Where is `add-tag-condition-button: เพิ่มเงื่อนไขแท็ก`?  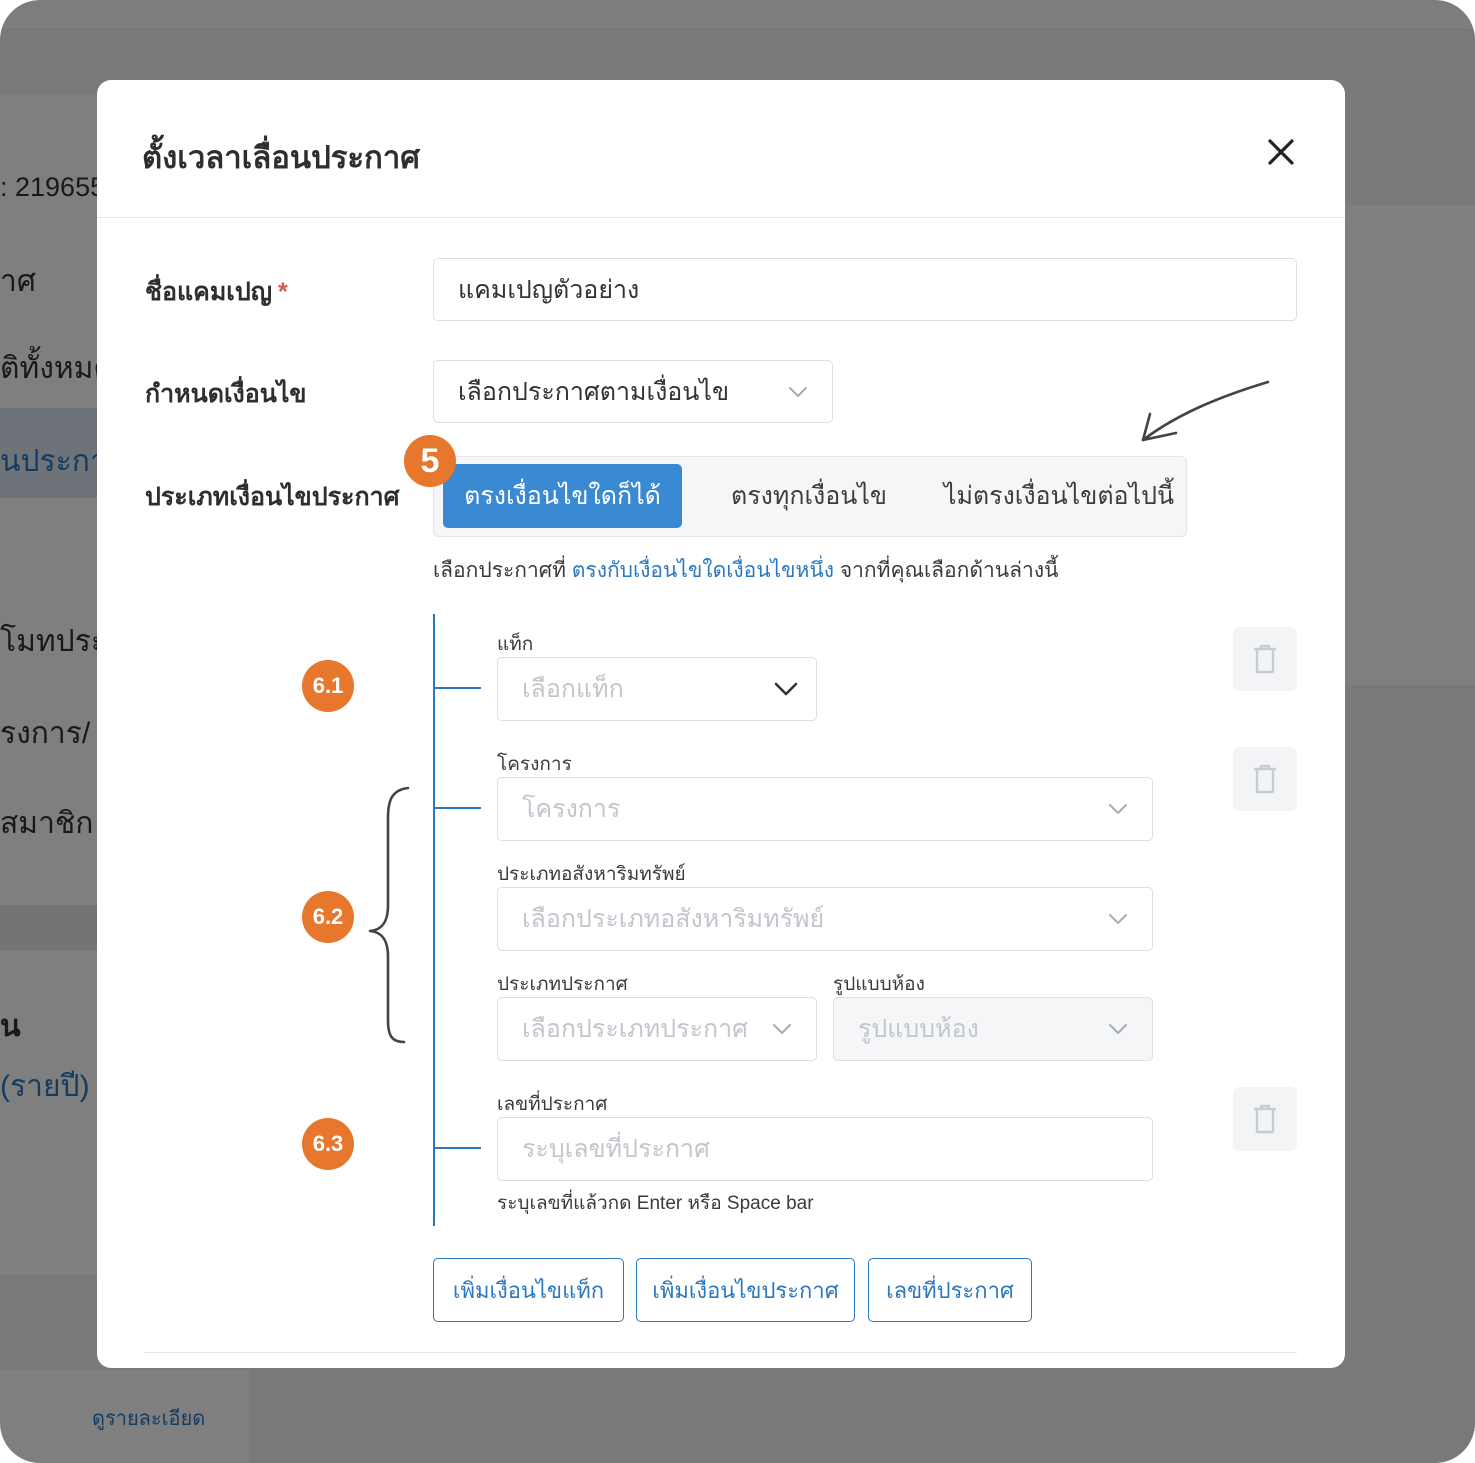
add-tag-condition-button: เพิ่มเงื่อนไขแท็ก is located at coordinates (528, 1290).